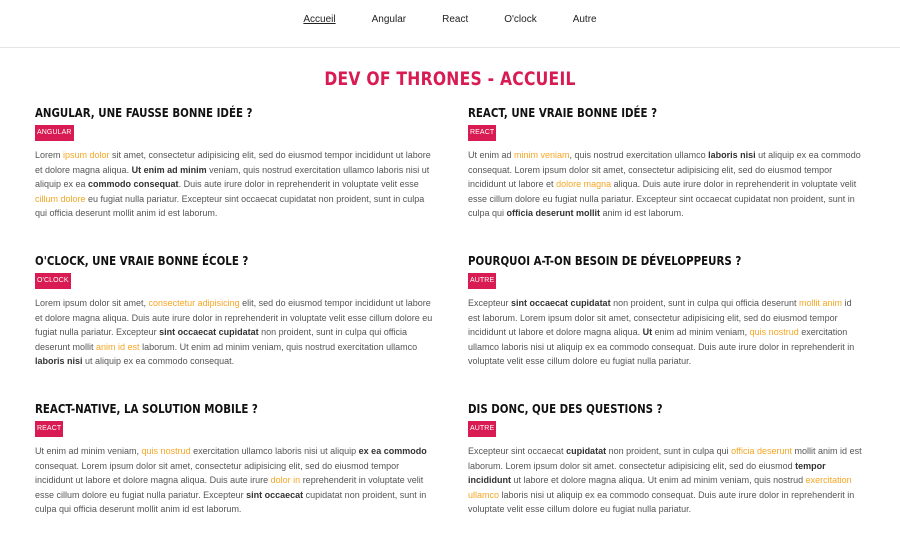 This screenshot has height=548, width=900. I want to click on highlighted-text: dolore magna, so click(584, 184).